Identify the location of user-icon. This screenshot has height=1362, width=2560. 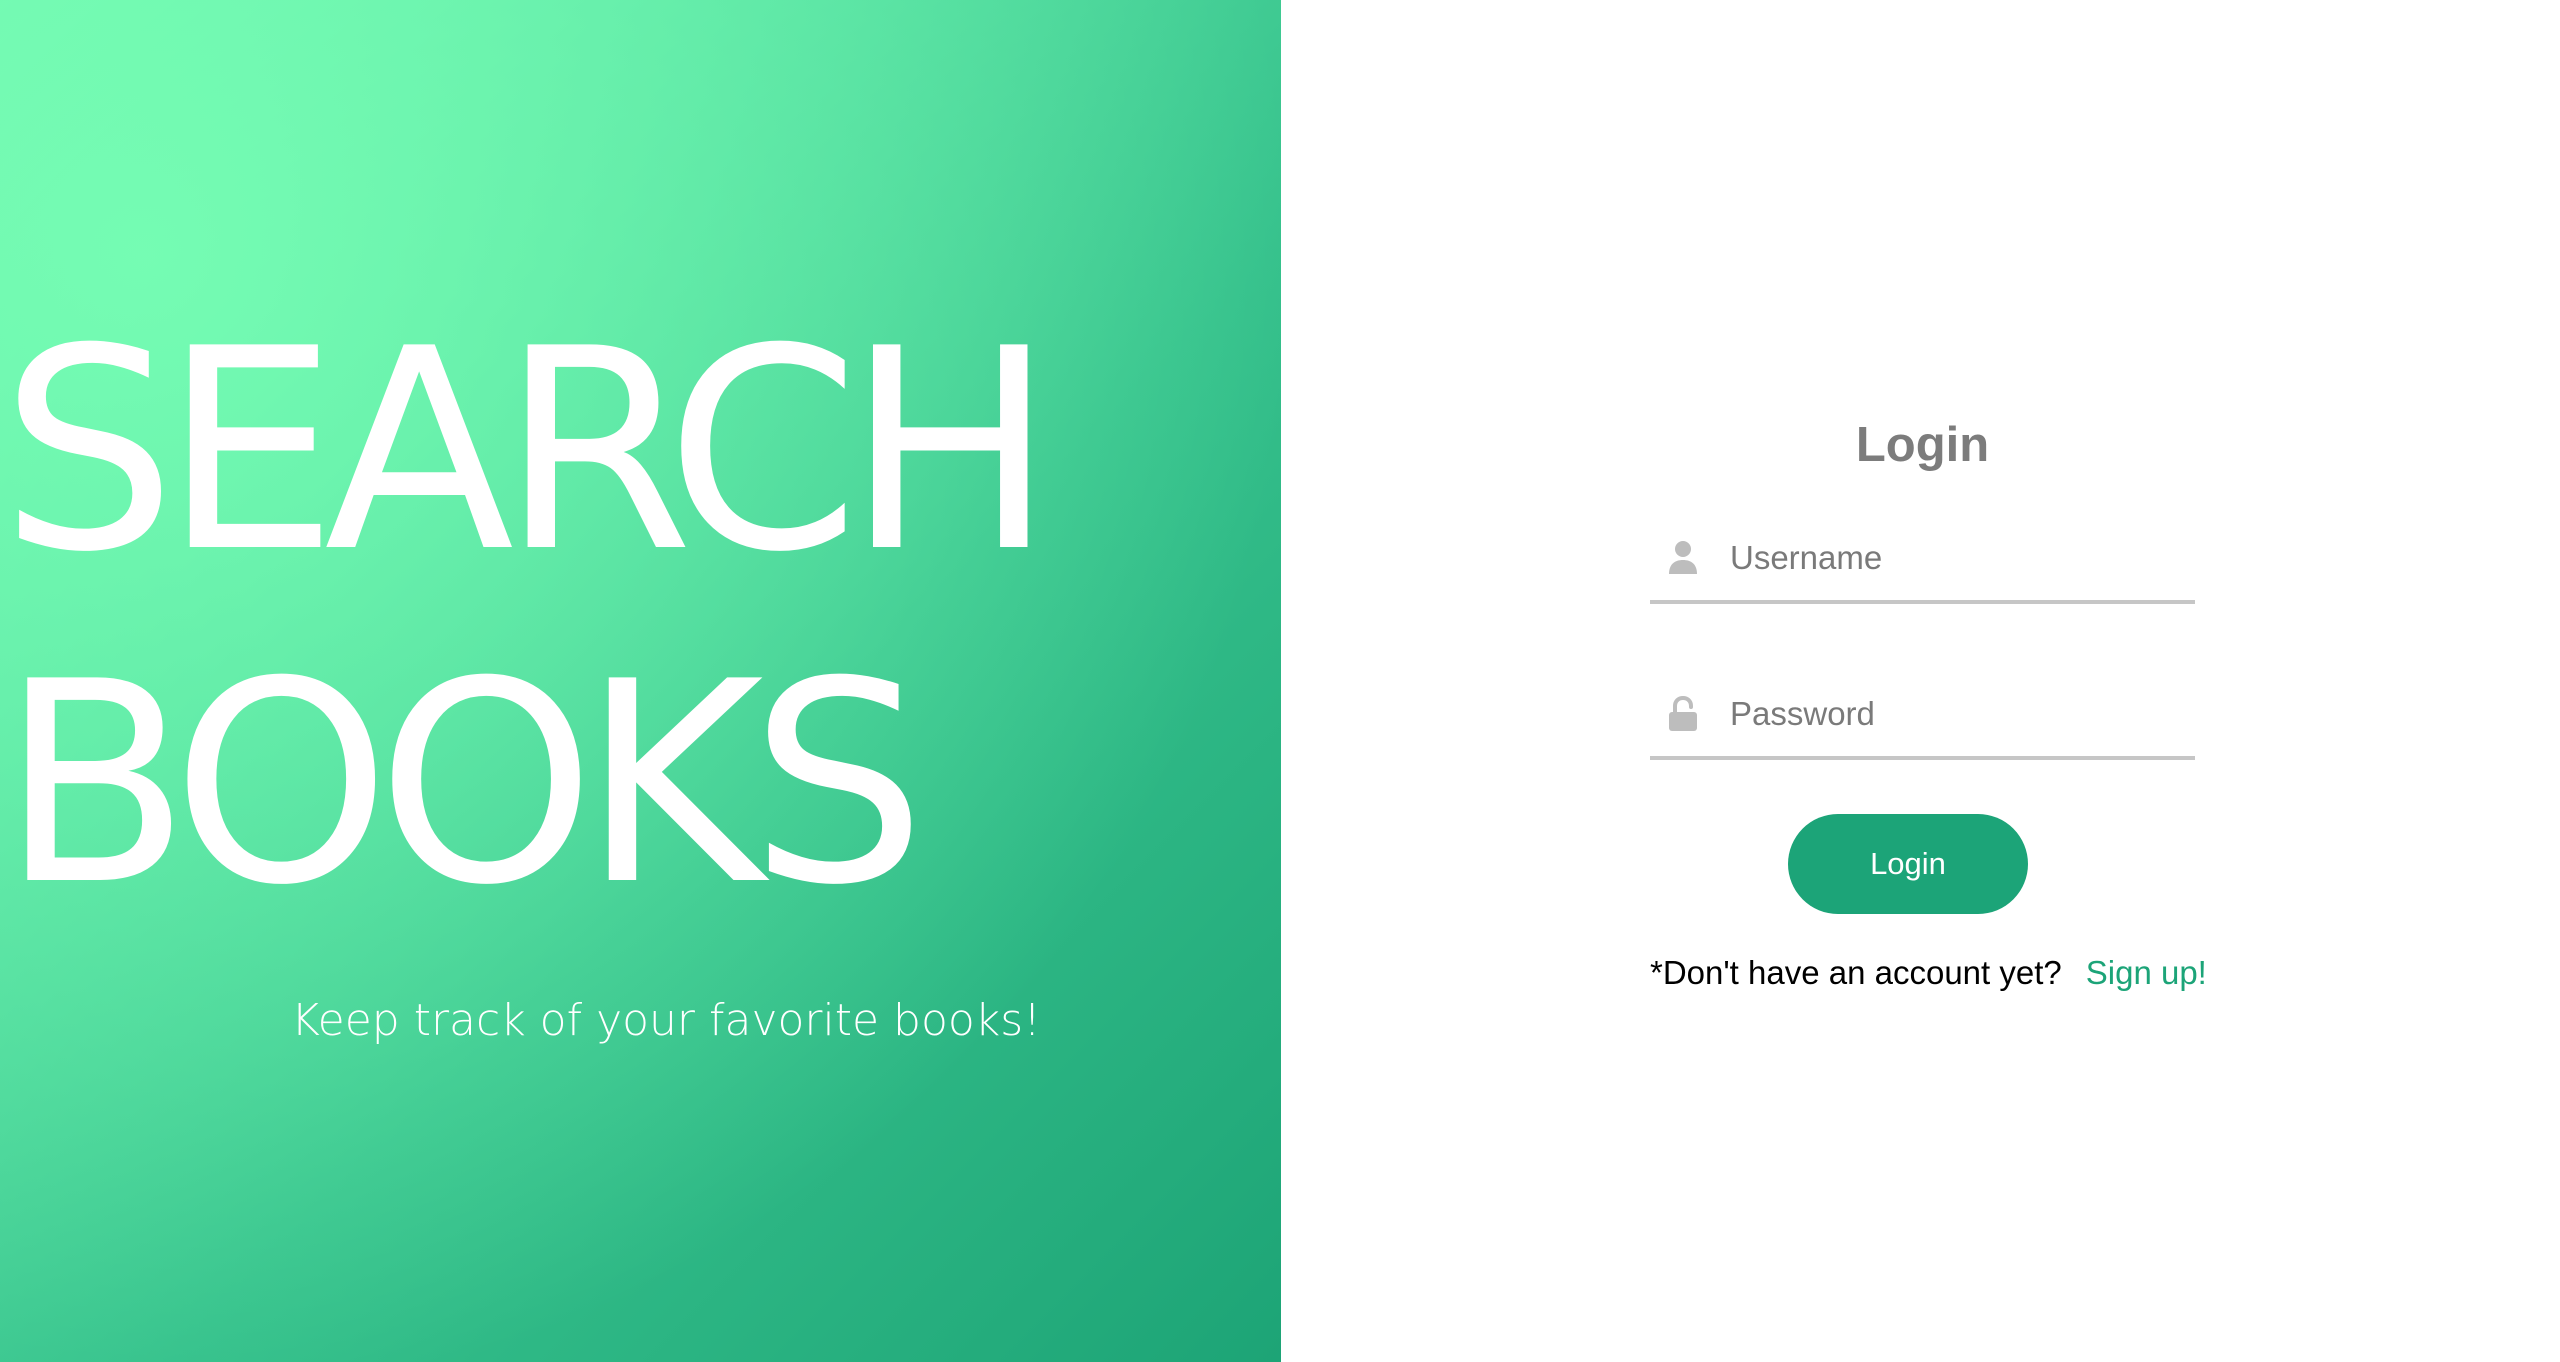
(1683, 558).